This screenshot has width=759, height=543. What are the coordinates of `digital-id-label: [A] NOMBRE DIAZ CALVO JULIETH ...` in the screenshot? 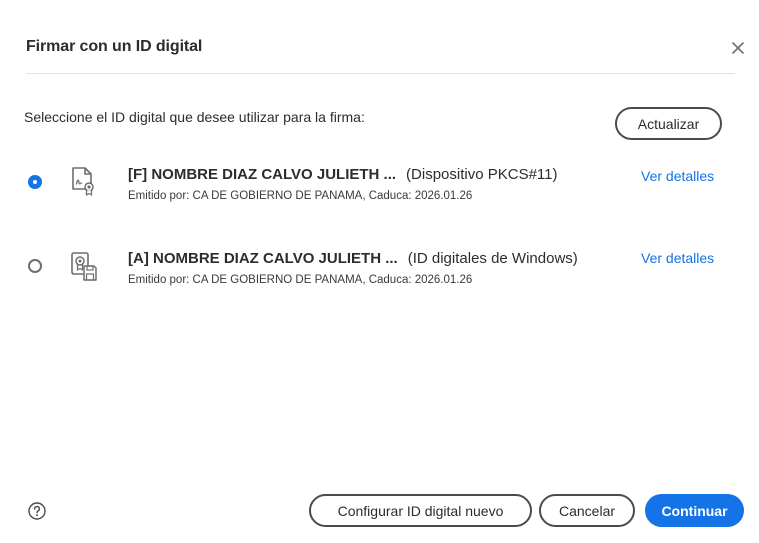 It's located at (263, 258).